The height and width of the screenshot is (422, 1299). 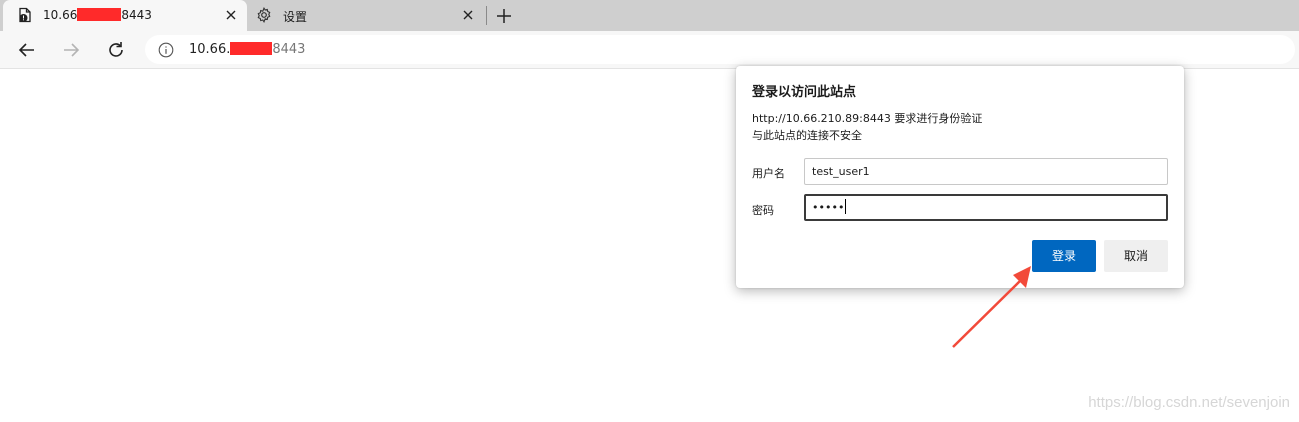 I want to click on new-tab-icon, so click(x=504, y=16).